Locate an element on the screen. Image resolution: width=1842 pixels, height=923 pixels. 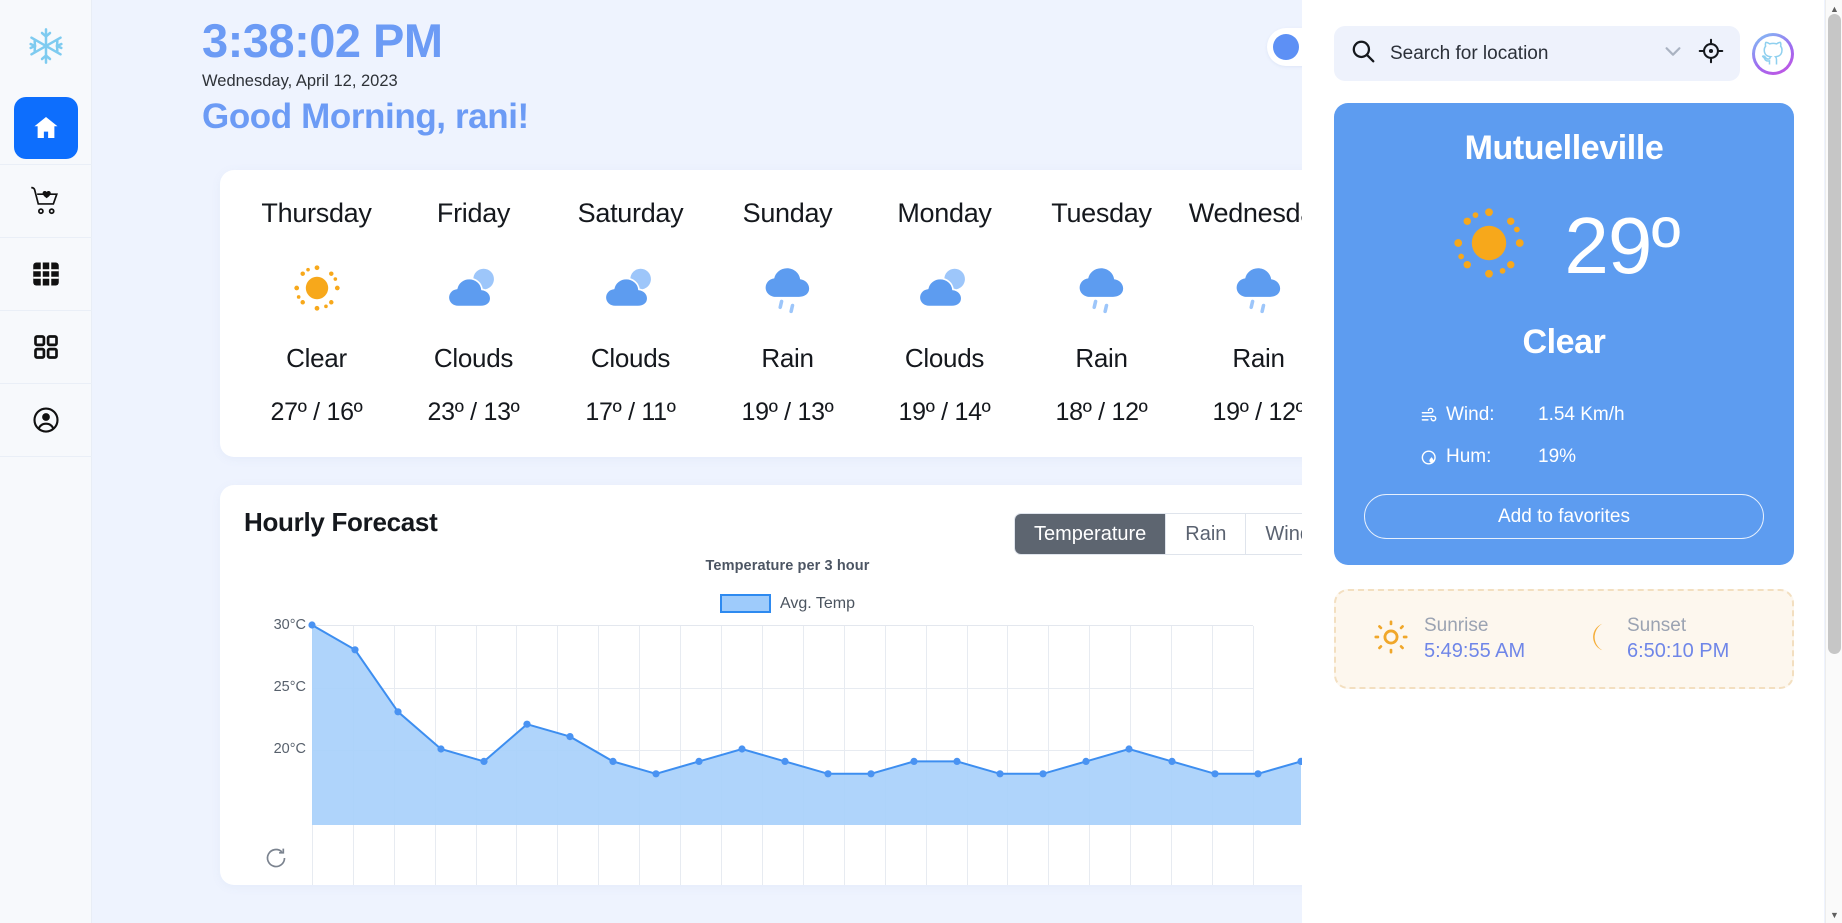
grid-apps-icon is located at coordinates (45, 347).